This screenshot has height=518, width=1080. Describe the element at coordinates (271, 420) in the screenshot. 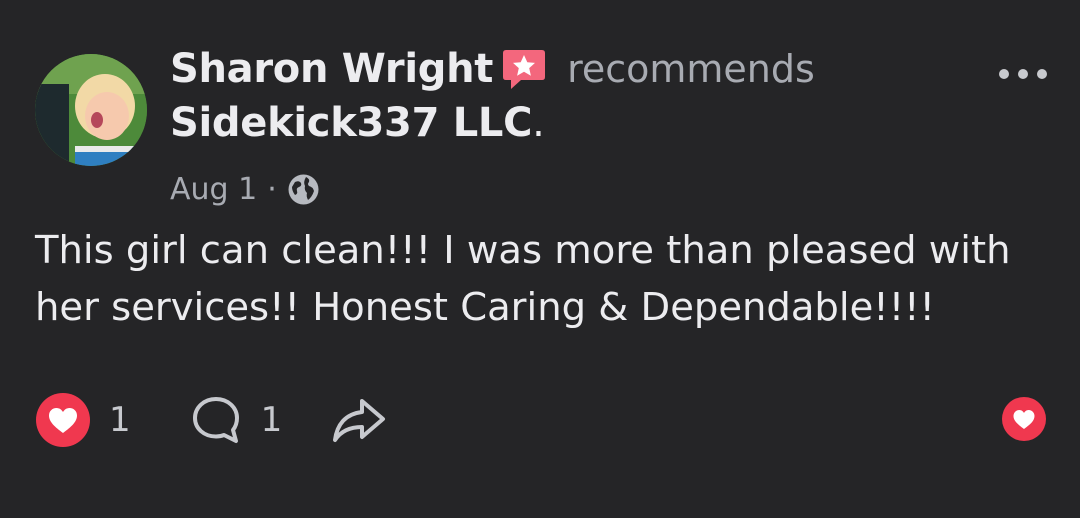

I see `comment-count: 1` at that location.